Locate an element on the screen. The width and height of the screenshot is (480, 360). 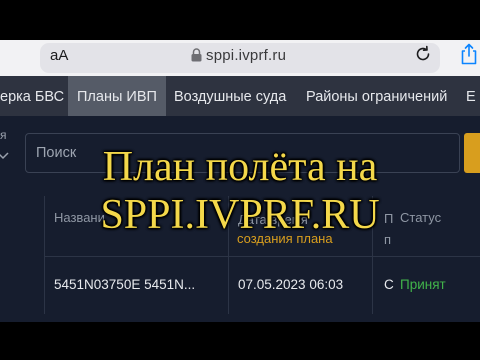
share-icon is located at coordinates (469, 54).